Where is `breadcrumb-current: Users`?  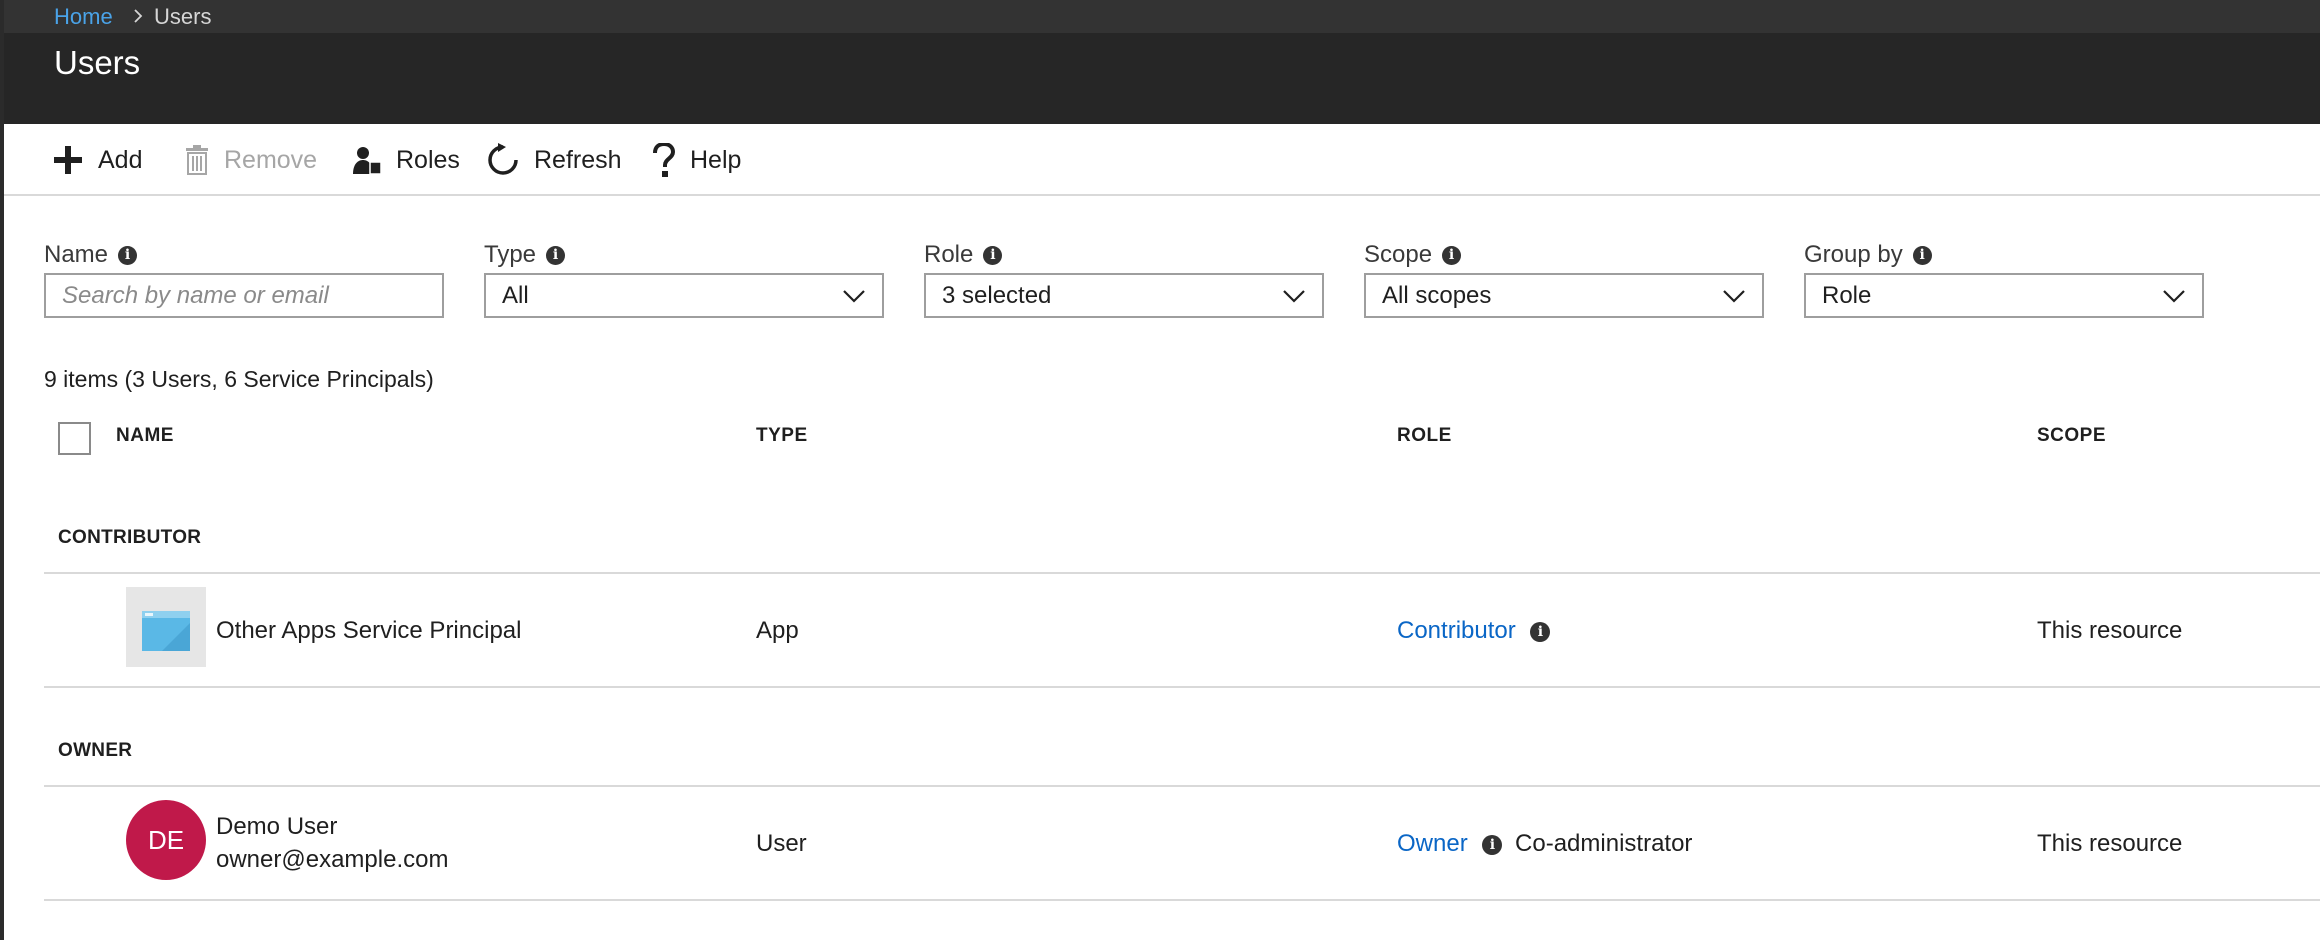 breadcrumb-current: Users is located at coordinates (183, 16).